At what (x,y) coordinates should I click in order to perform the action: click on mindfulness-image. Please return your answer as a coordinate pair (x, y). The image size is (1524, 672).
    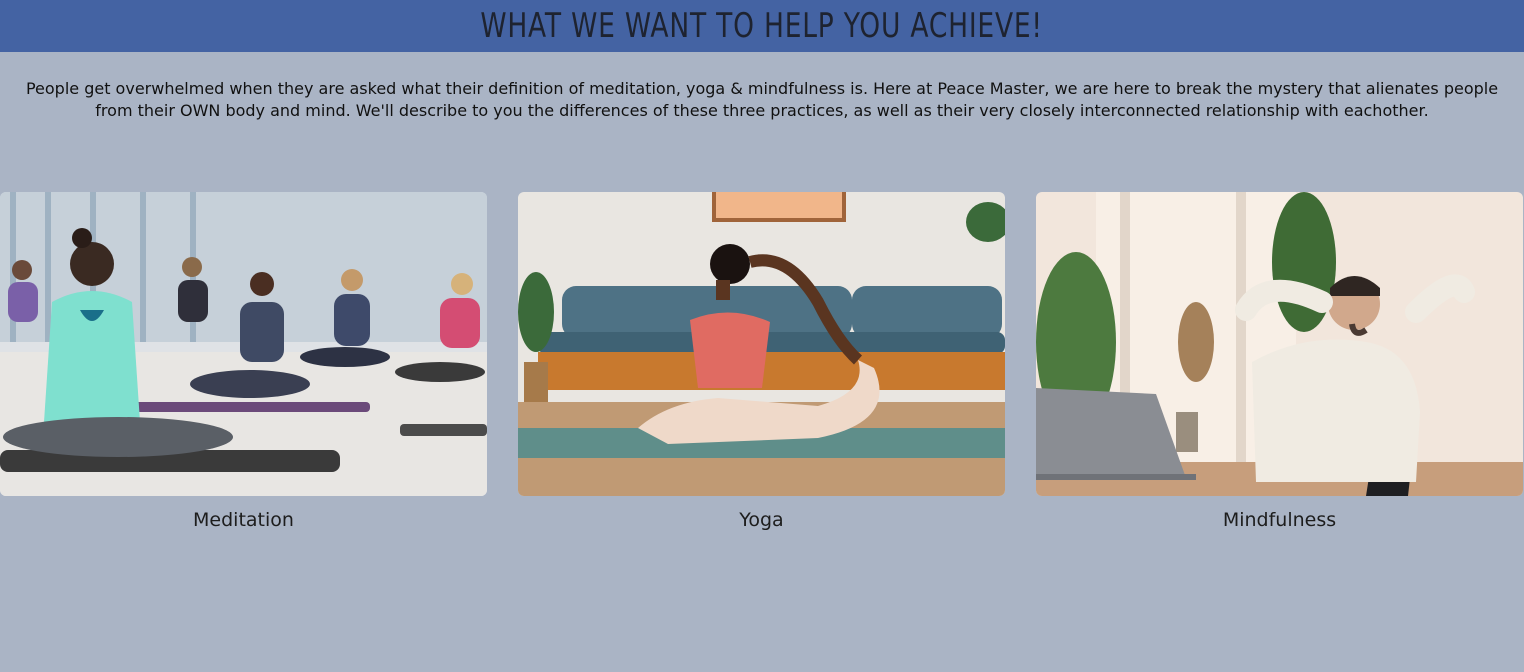
    Looking at the image, I should click on (1279, 344).